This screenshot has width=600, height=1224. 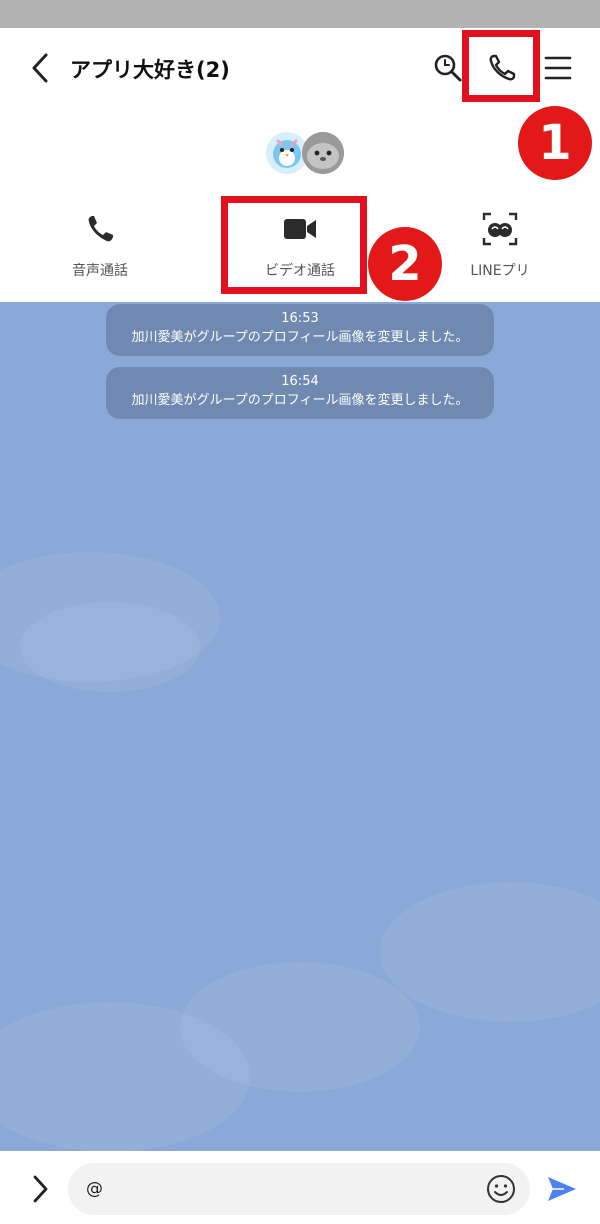 I want to click on line-puri-option: LINEプリ, so click(x=500, y=244).